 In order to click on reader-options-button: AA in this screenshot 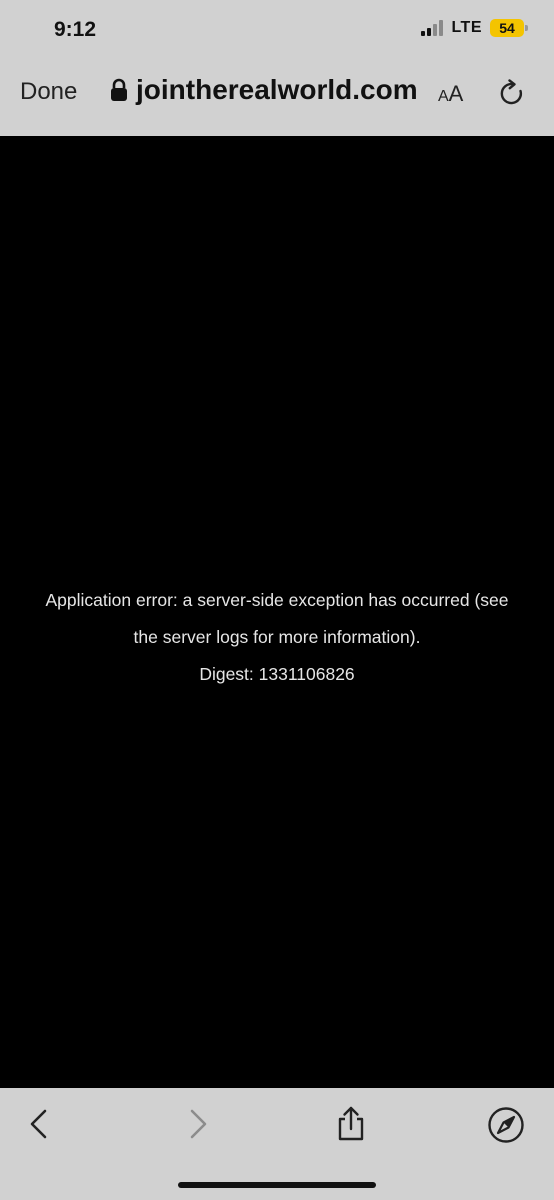, I will do `click(450, 94)`.